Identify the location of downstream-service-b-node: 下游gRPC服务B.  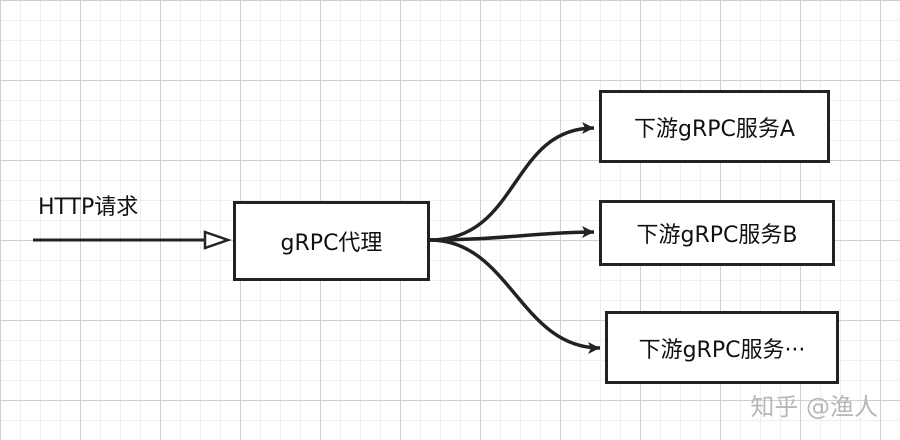
(717, 233).